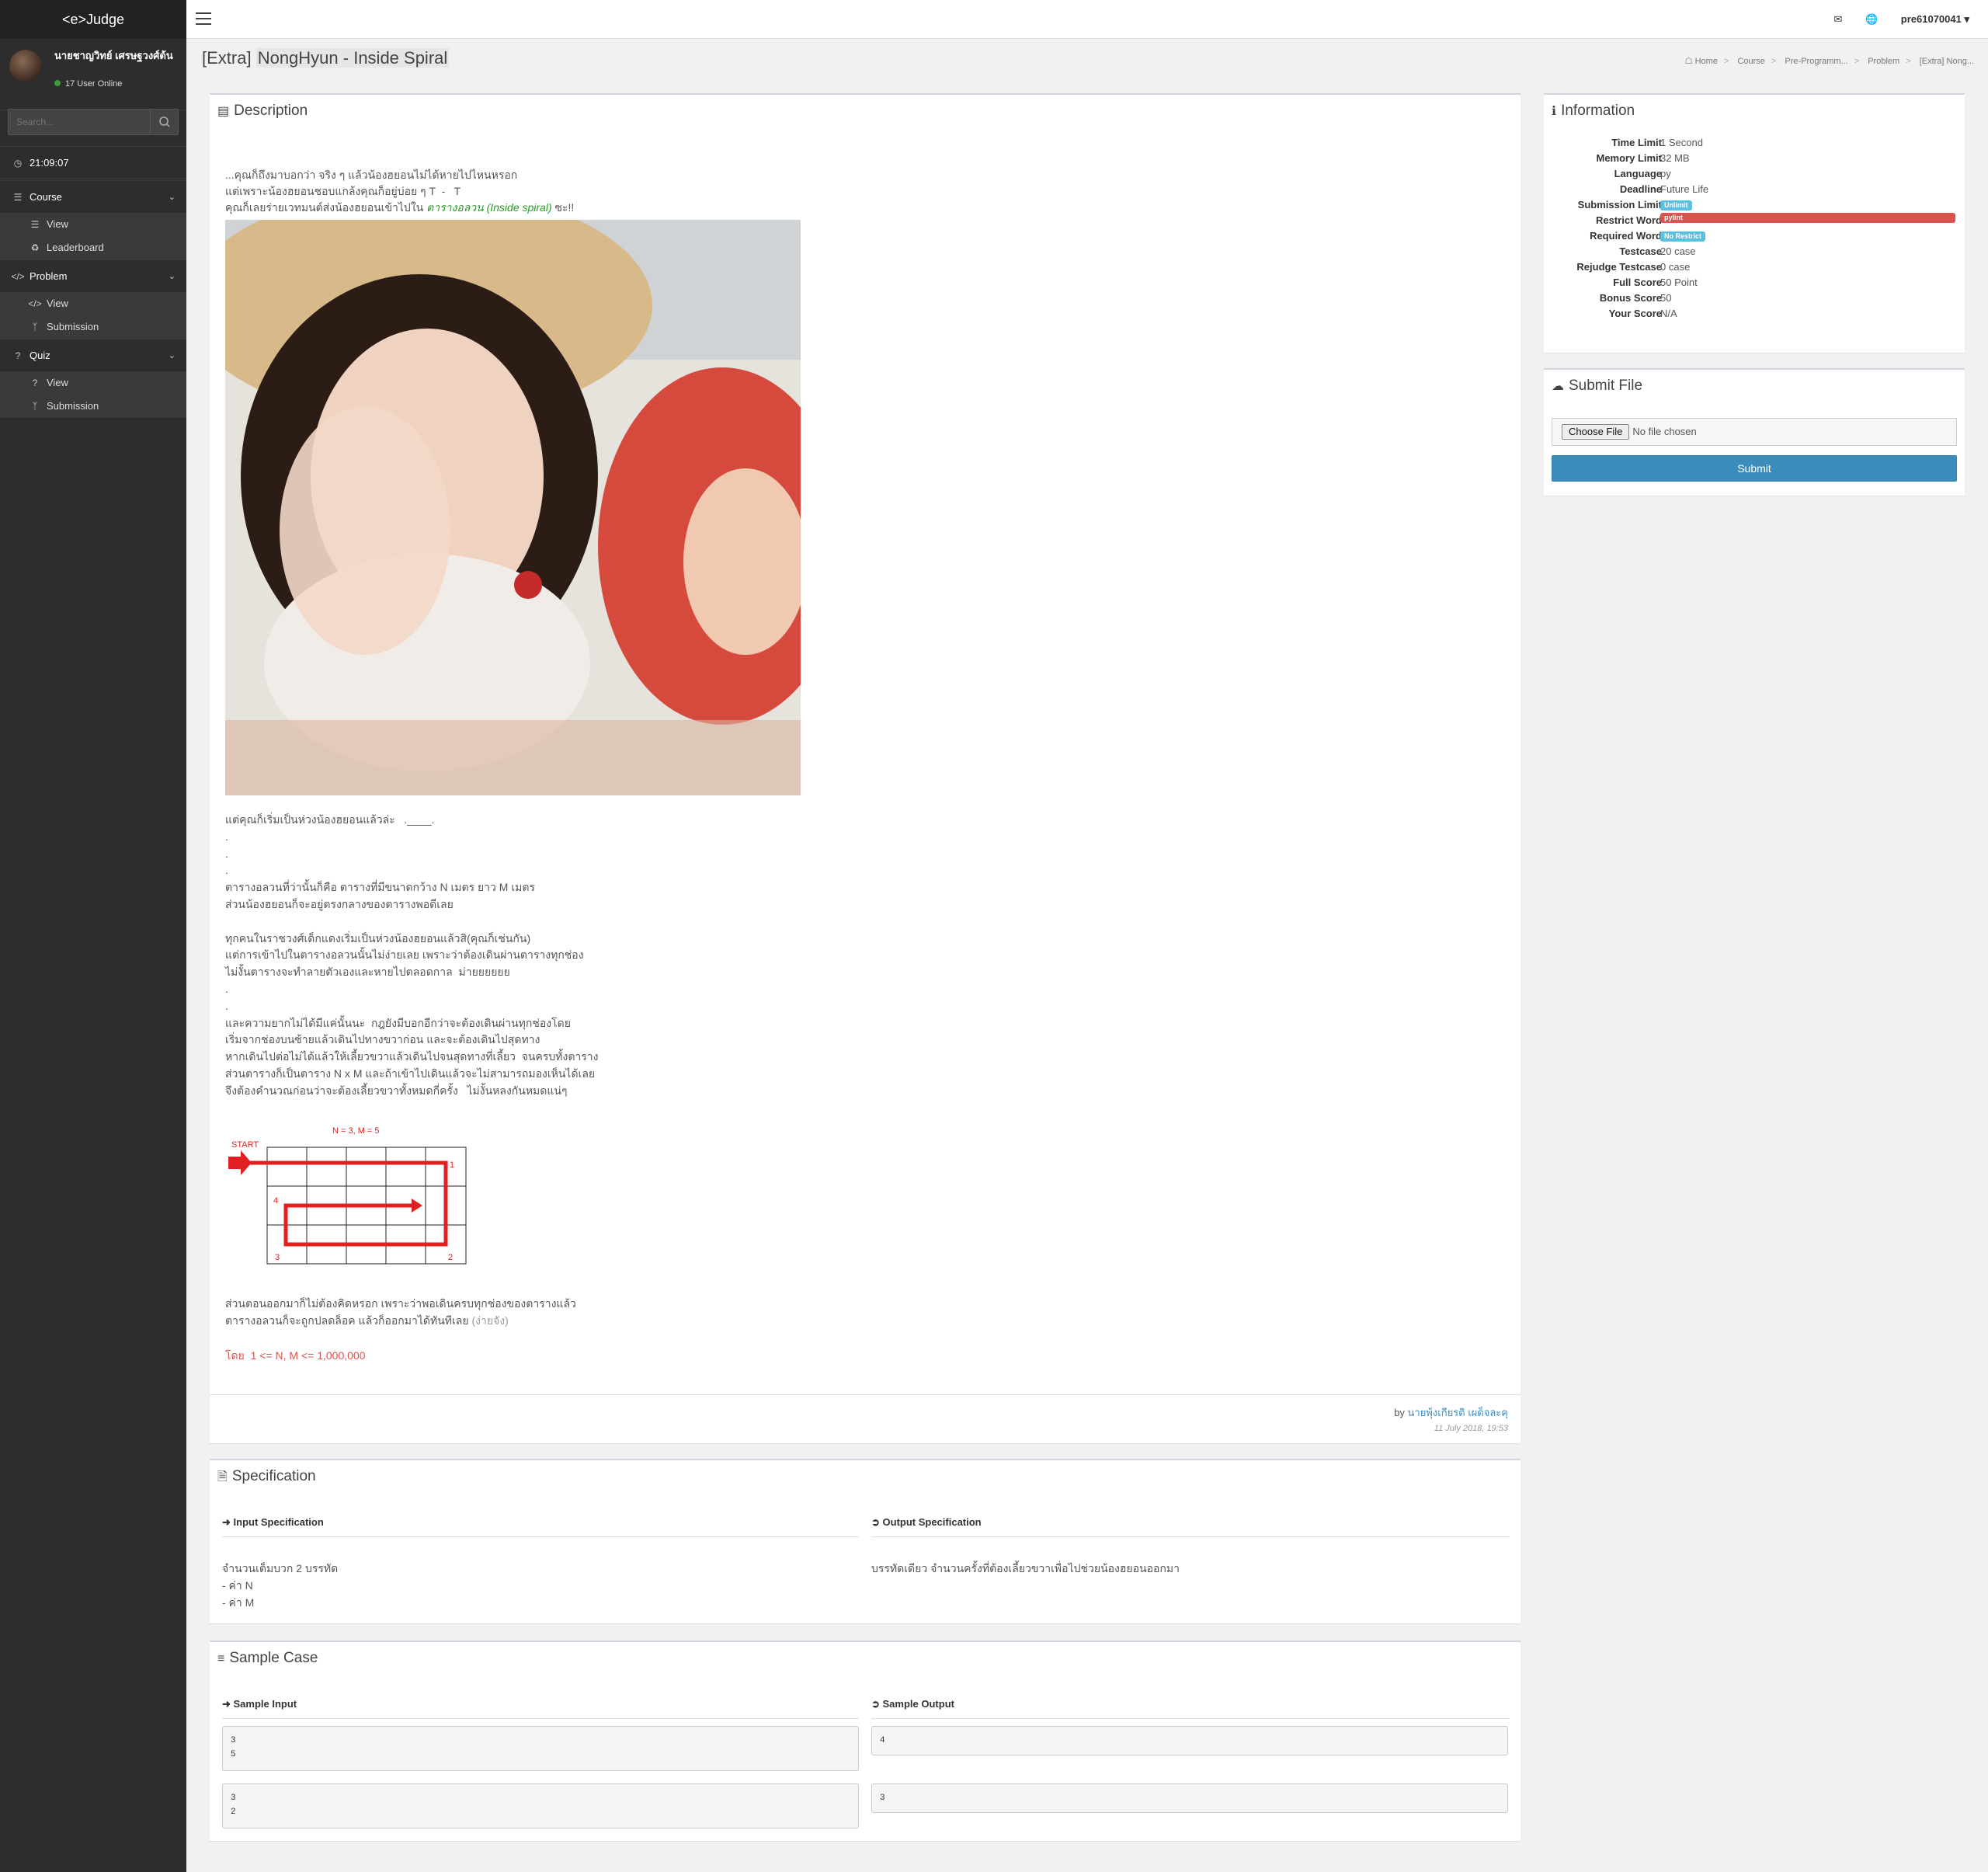 The height and width of the screenshot is (1872, 1988). Describe the element at coordinates (1629, 220) in the screenshot. I see `info-key: Restrict Word` at that location.